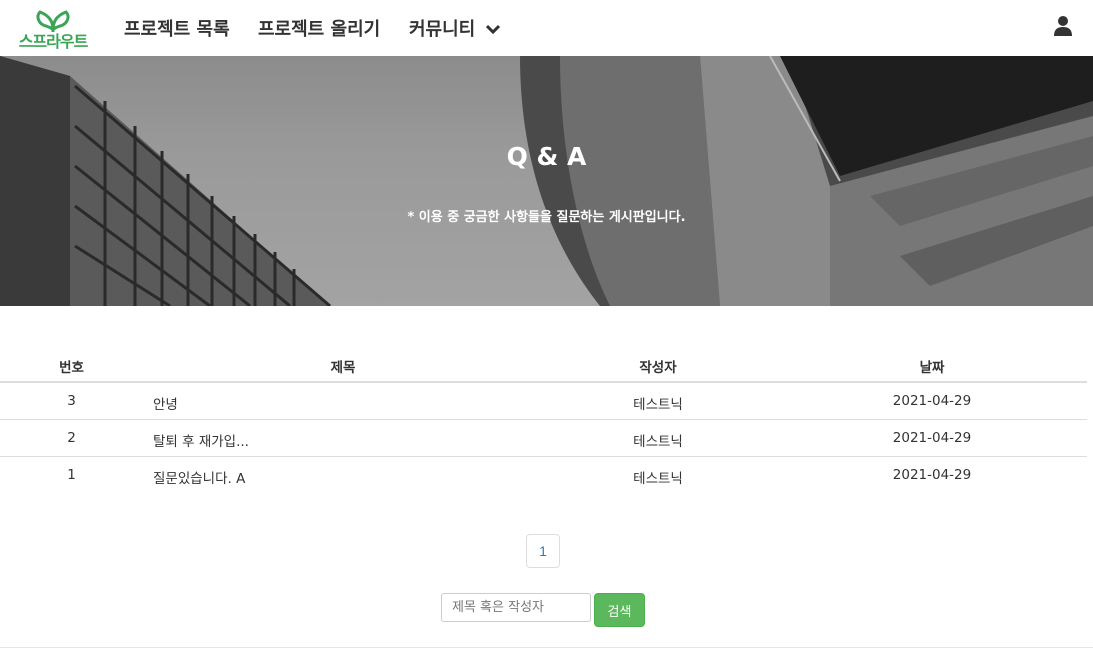 This screenshot has width=1093, height=650. Describe the element at coordinates (442, 29) in the screenshot. I see `nav-item-community-label: 커뮤니티` at that location.